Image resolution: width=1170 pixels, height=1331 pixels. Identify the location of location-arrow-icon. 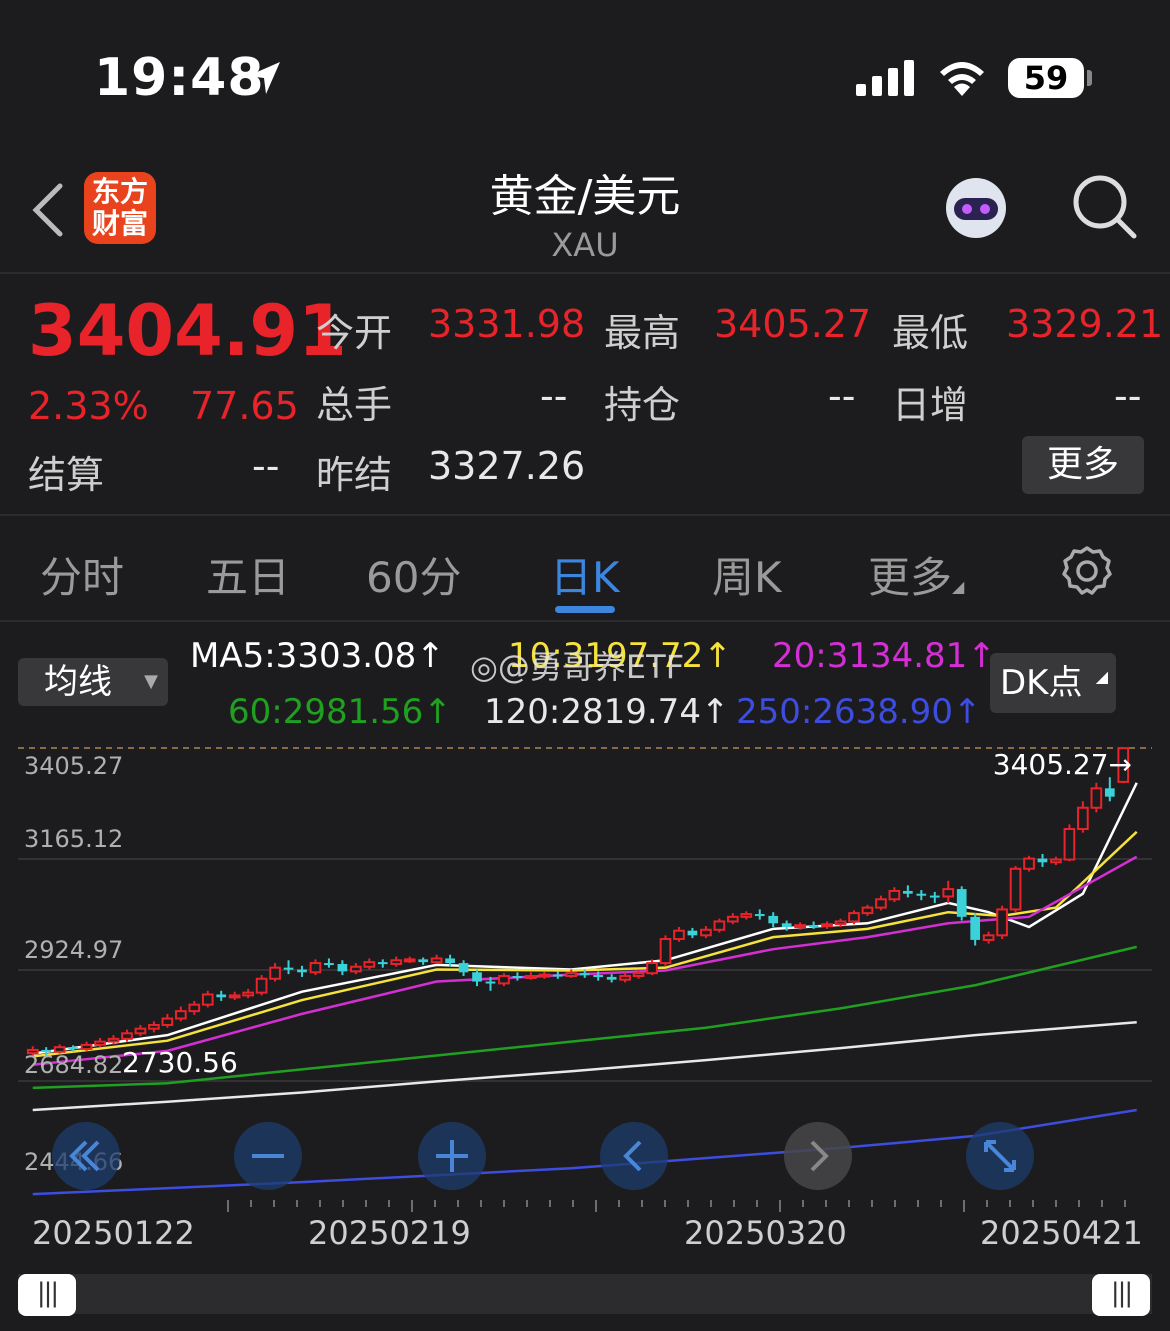
(264, 78).